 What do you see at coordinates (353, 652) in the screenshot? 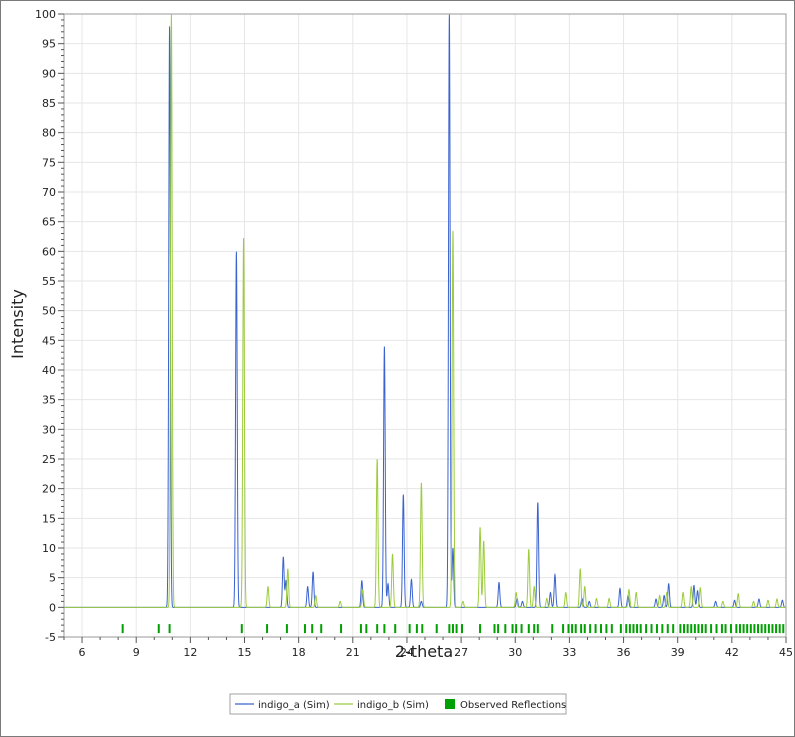
I see `x-tick-label: 21` at bounding box center [353, 652].